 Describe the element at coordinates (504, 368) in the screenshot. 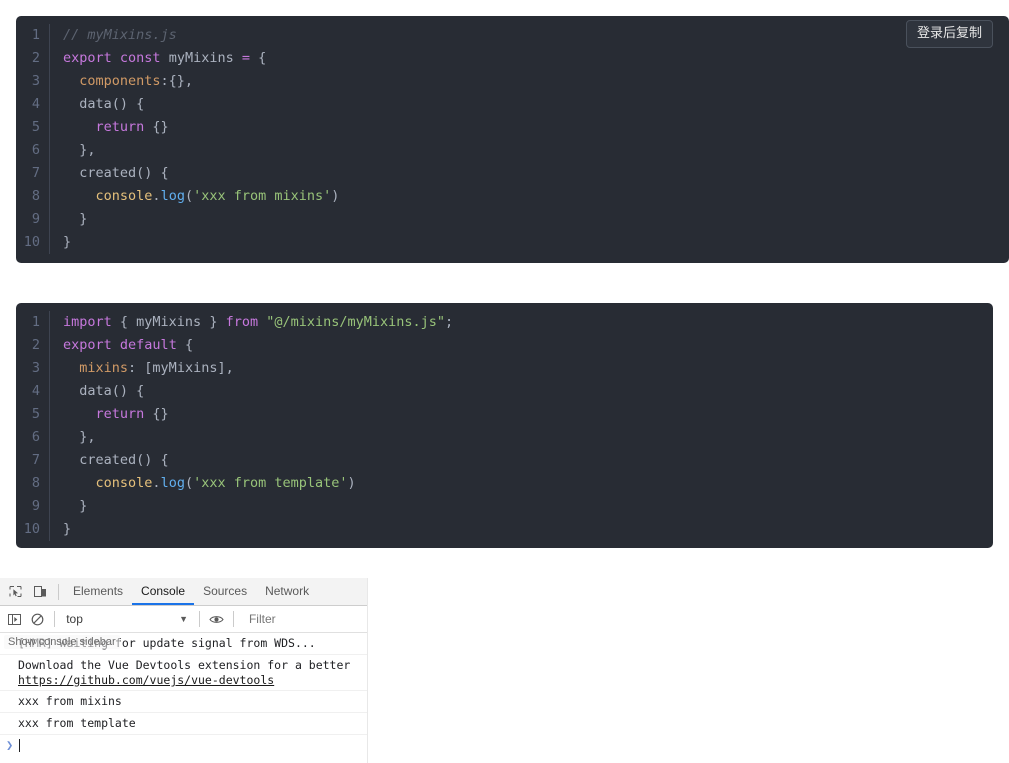

I see `code-line: 3 mixins: [myMixins],` at that location.